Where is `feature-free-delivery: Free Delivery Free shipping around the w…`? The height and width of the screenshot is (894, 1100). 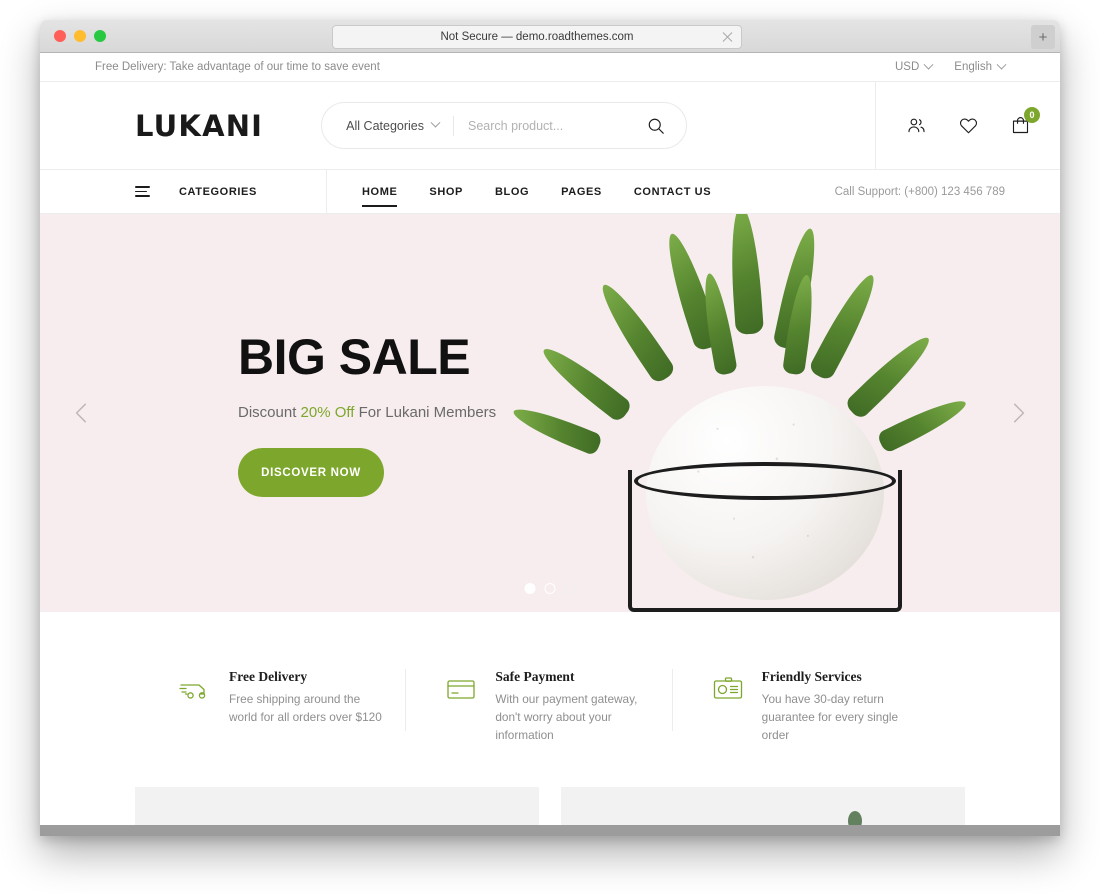
feature-free-delivery: Free Delivery Free shipping around the w… is located at coordinates (283, 700).